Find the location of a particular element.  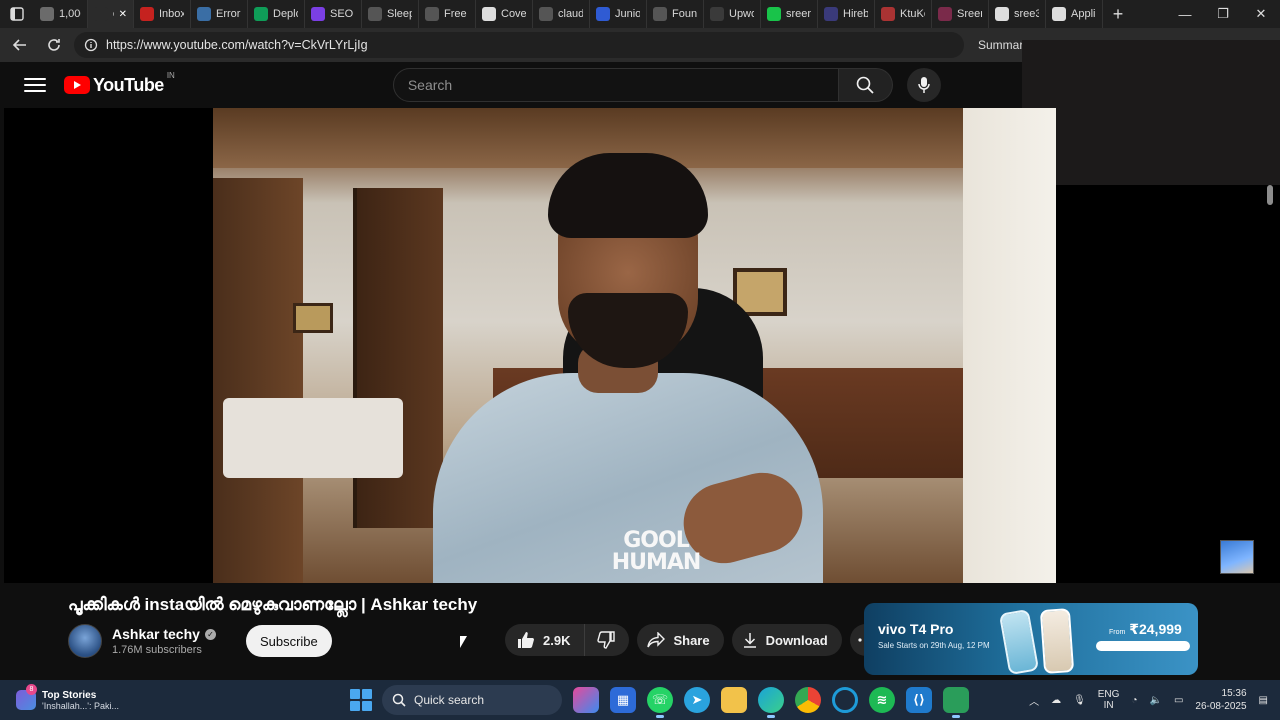

microsoft-store-icon: ▦ is located at coordinates (623, 700).